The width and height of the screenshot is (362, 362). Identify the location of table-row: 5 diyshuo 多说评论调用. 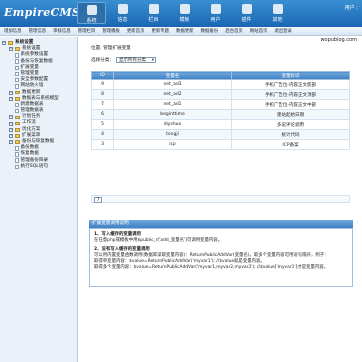
(220, 124).